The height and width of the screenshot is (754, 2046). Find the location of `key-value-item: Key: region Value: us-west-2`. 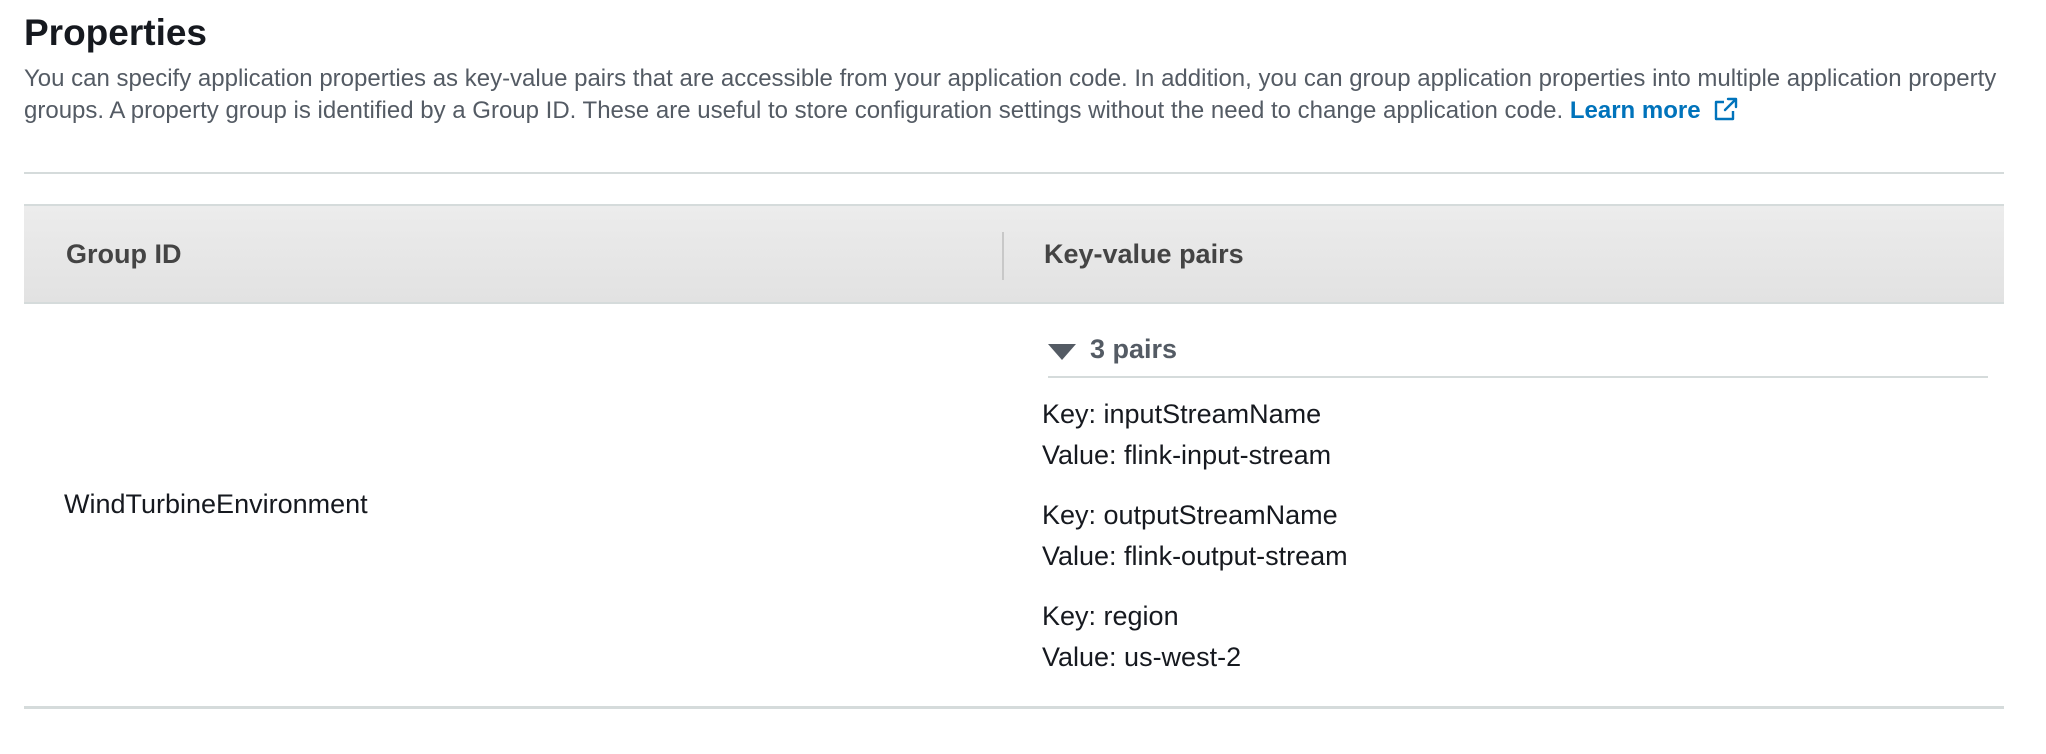

key-value-item: Key: region Value: us-west-2 is located at coordinates (1512, 637).